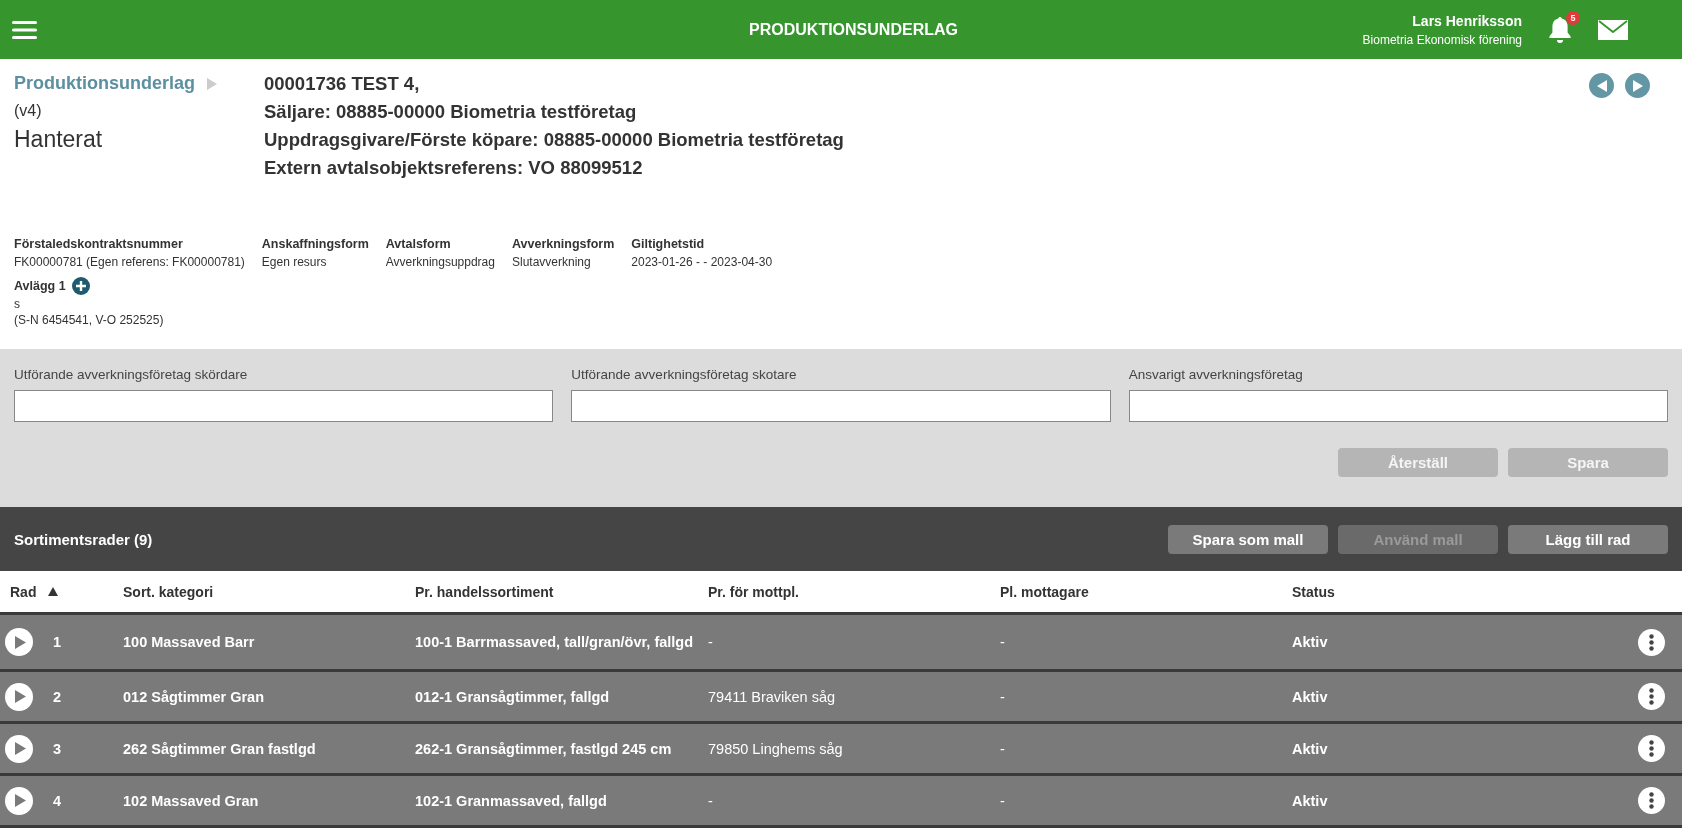 Image resolution: width=1682 pixels, height=834 pixels. I want to click on status-label: Hanterat, so click(59, 139).